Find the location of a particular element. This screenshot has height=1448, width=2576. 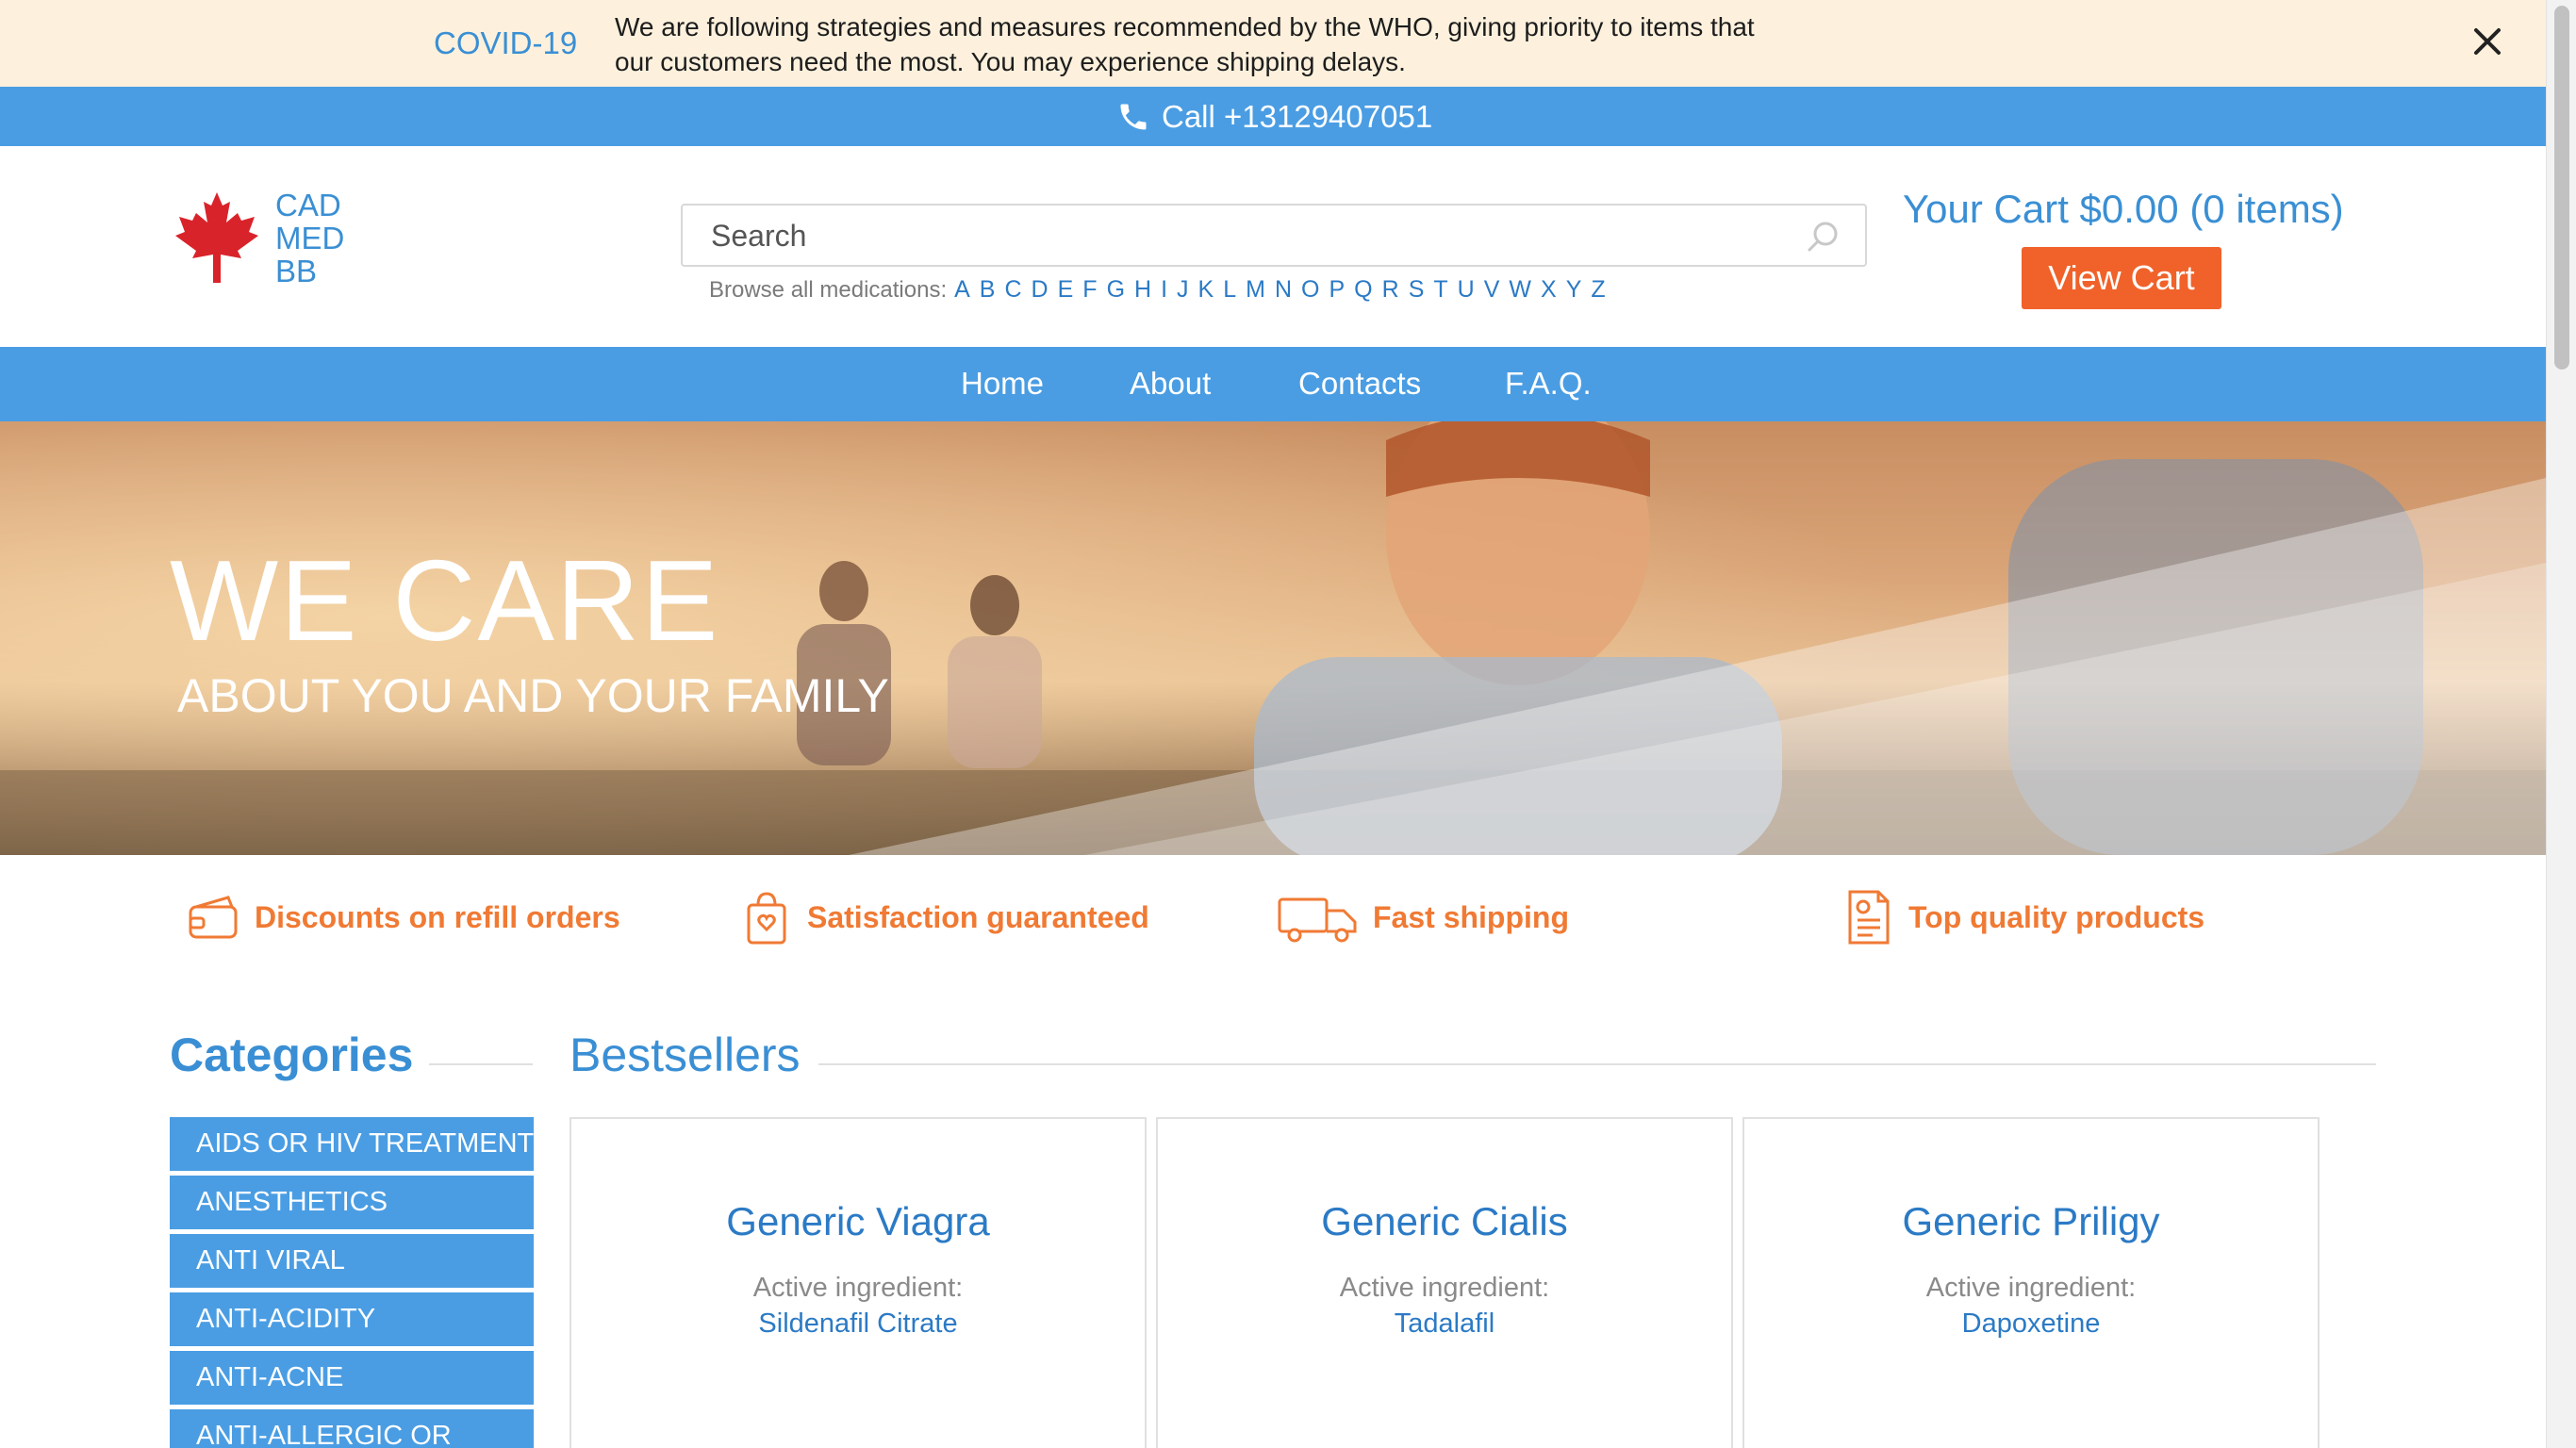

letter-link-y: Y is located at coordinates (1574, 290).